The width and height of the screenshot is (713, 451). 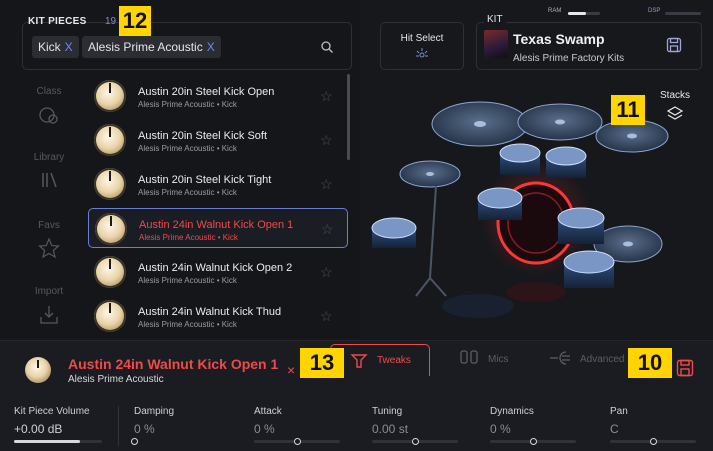 I want to click on param-fill, so click(x=47, y=441).